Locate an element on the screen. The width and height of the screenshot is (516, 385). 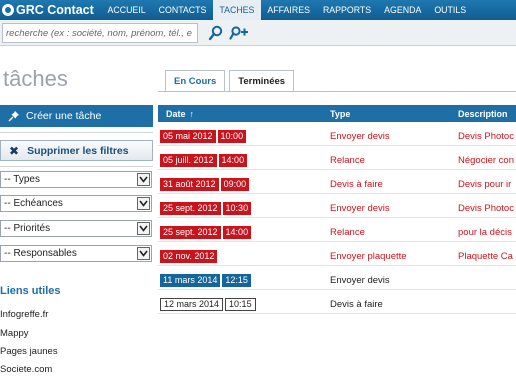
clear-filters-label: Supprimer les filtres is located at coordinates (78, 150).